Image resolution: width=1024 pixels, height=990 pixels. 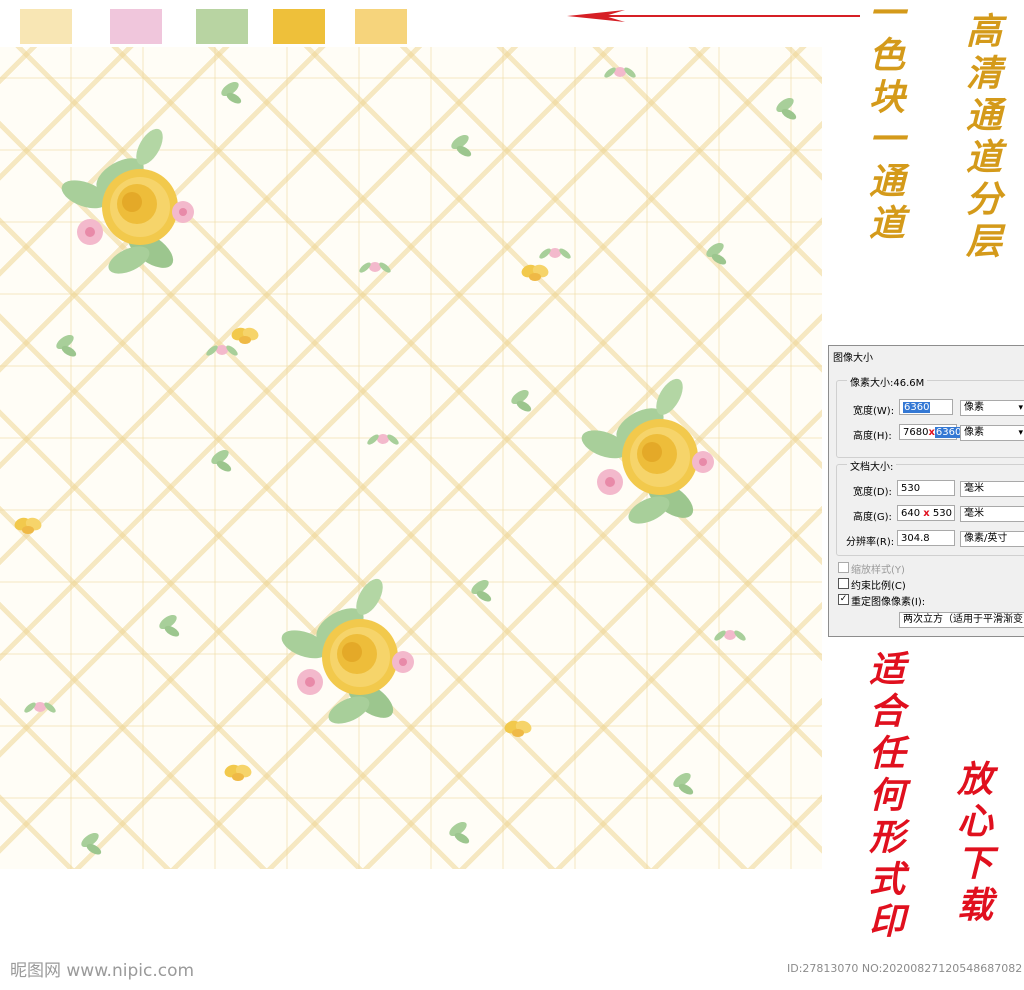 What do you see at coordinates (222, 26) in the screenshot?
I see `color-swatch-green` at bounding box center [222, 26].